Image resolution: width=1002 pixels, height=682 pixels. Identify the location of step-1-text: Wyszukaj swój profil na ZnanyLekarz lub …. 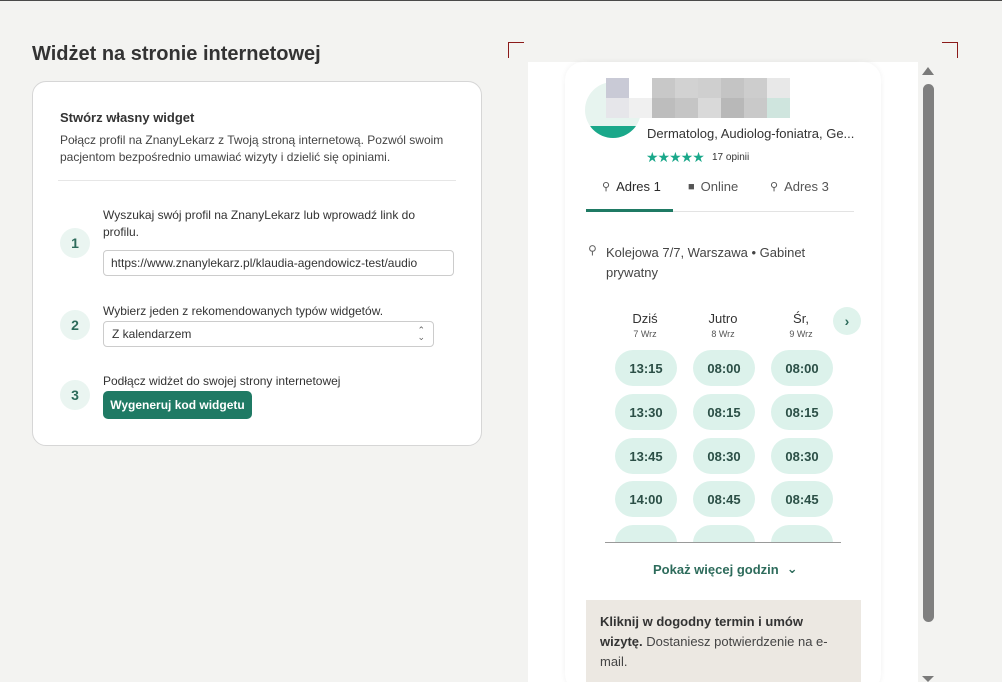
(259, 223).